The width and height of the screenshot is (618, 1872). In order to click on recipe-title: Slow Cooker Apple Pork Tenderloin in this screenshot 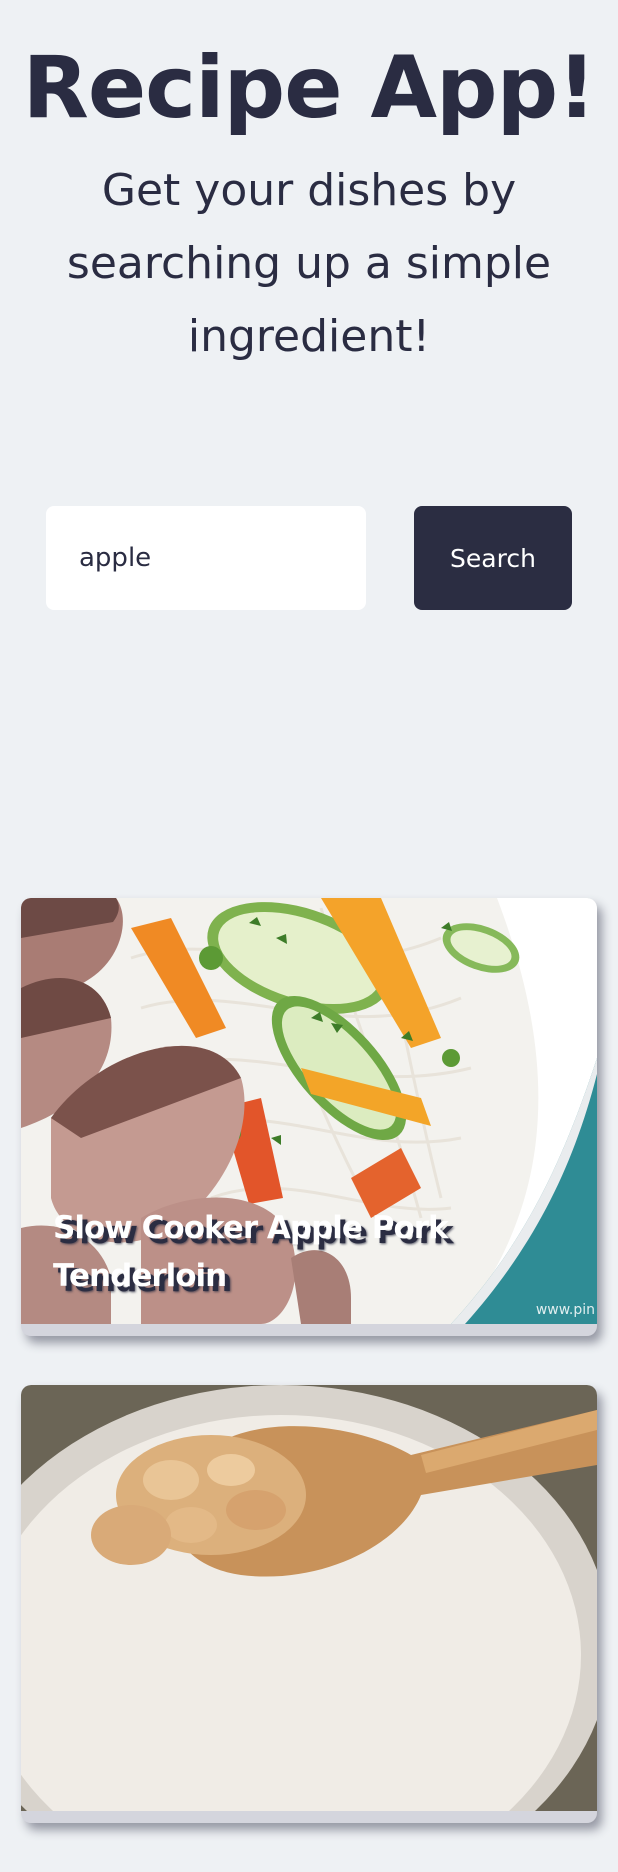, I will do `click(251, 1252)`.